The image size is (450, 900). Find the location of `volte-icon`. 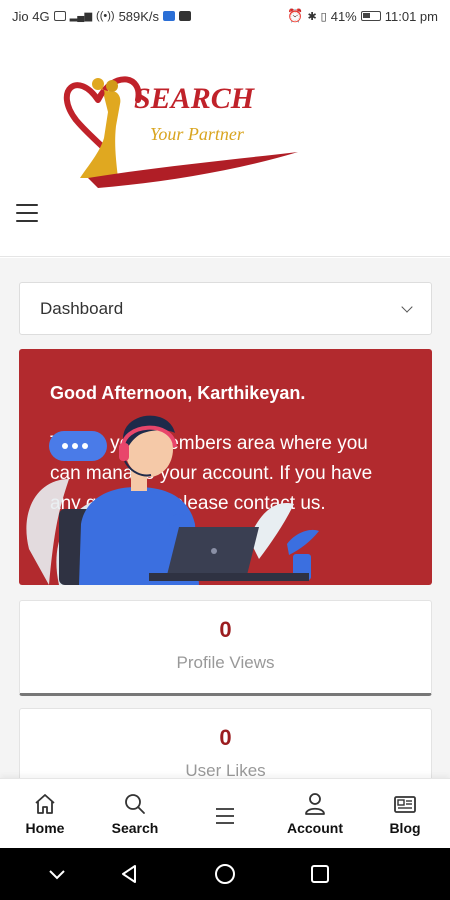

volte-icon is located at coordinates (59, 16).